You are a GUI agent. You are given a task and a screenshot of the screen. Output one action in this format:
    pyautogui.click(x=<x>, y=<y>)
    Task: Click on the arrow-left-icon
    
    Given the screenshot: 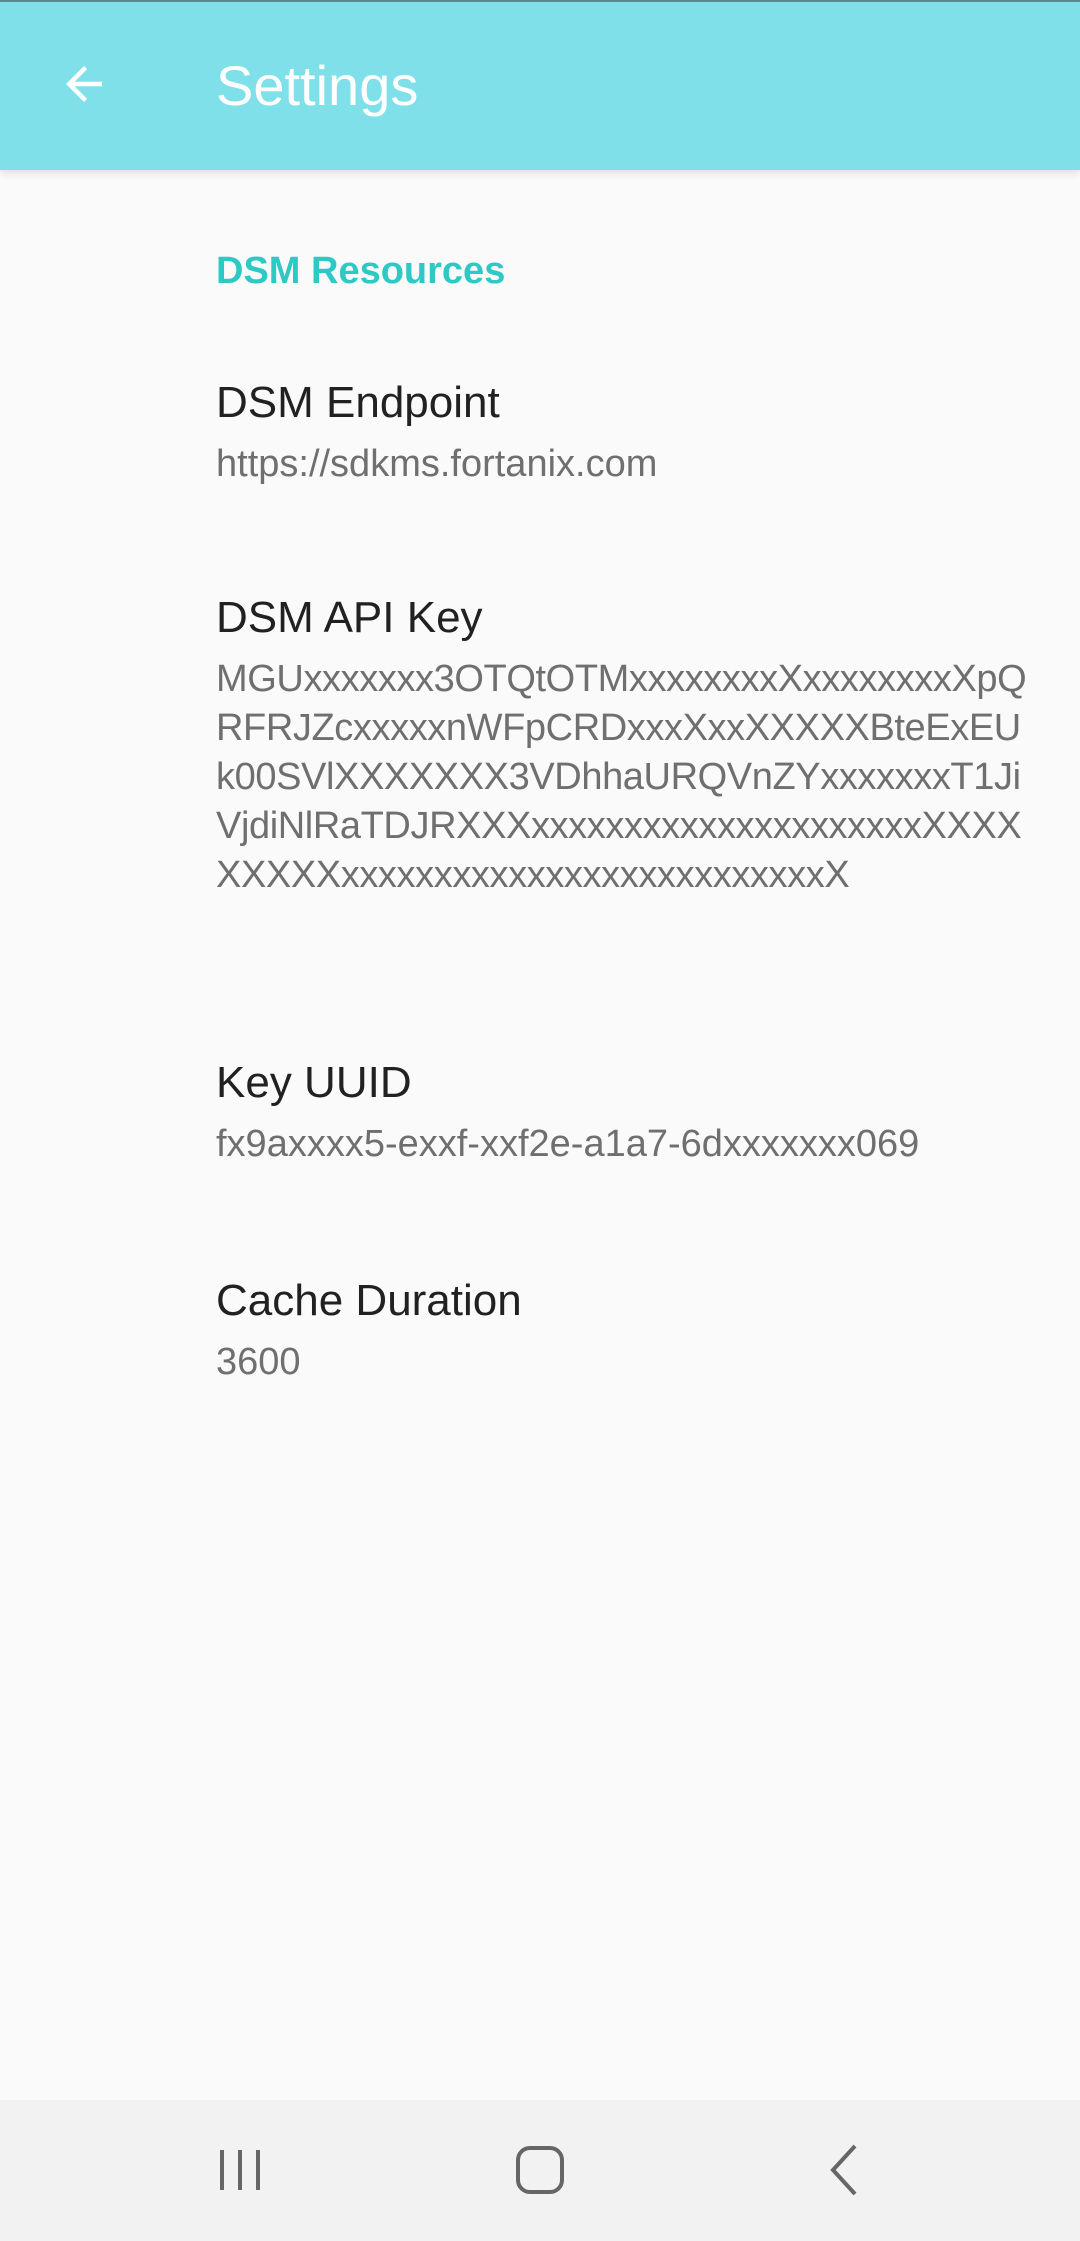 What is the action you would take?
    pyautogui.click(x=84, y=84)
    